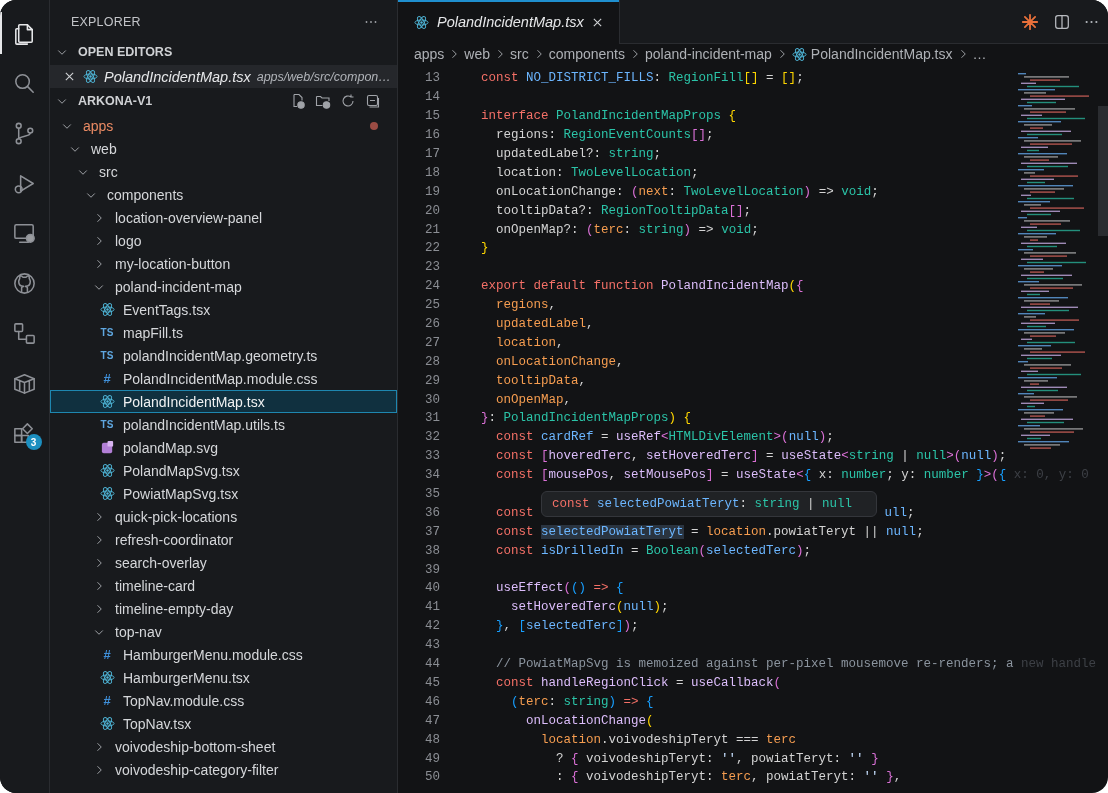 This screenshot has height=793, width=1108. What do you see at coordinates (223, 217) in the screenshot?
I see `tree-item: location-overview-panel` at bounding box center [223, 217].